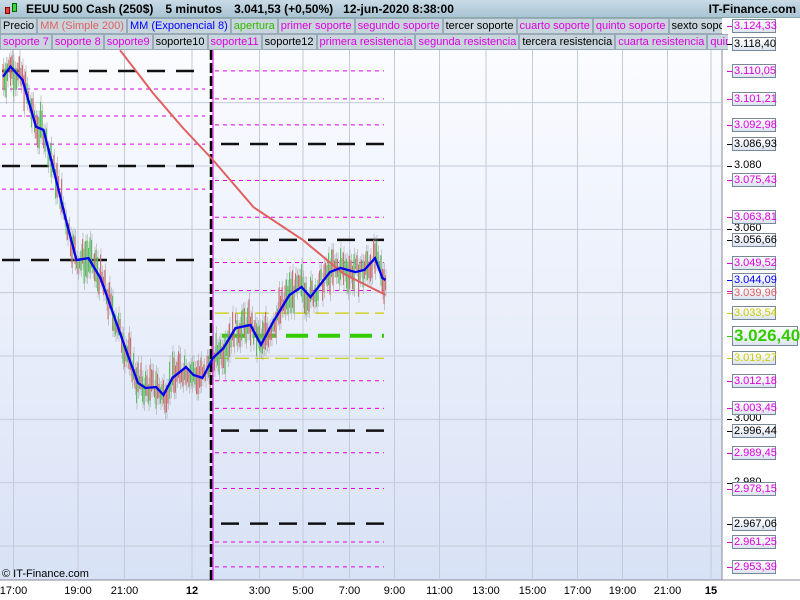 This screenshot has height=600, width=800. I want to click on x-tick-label: 13:00, so click(486, 591).